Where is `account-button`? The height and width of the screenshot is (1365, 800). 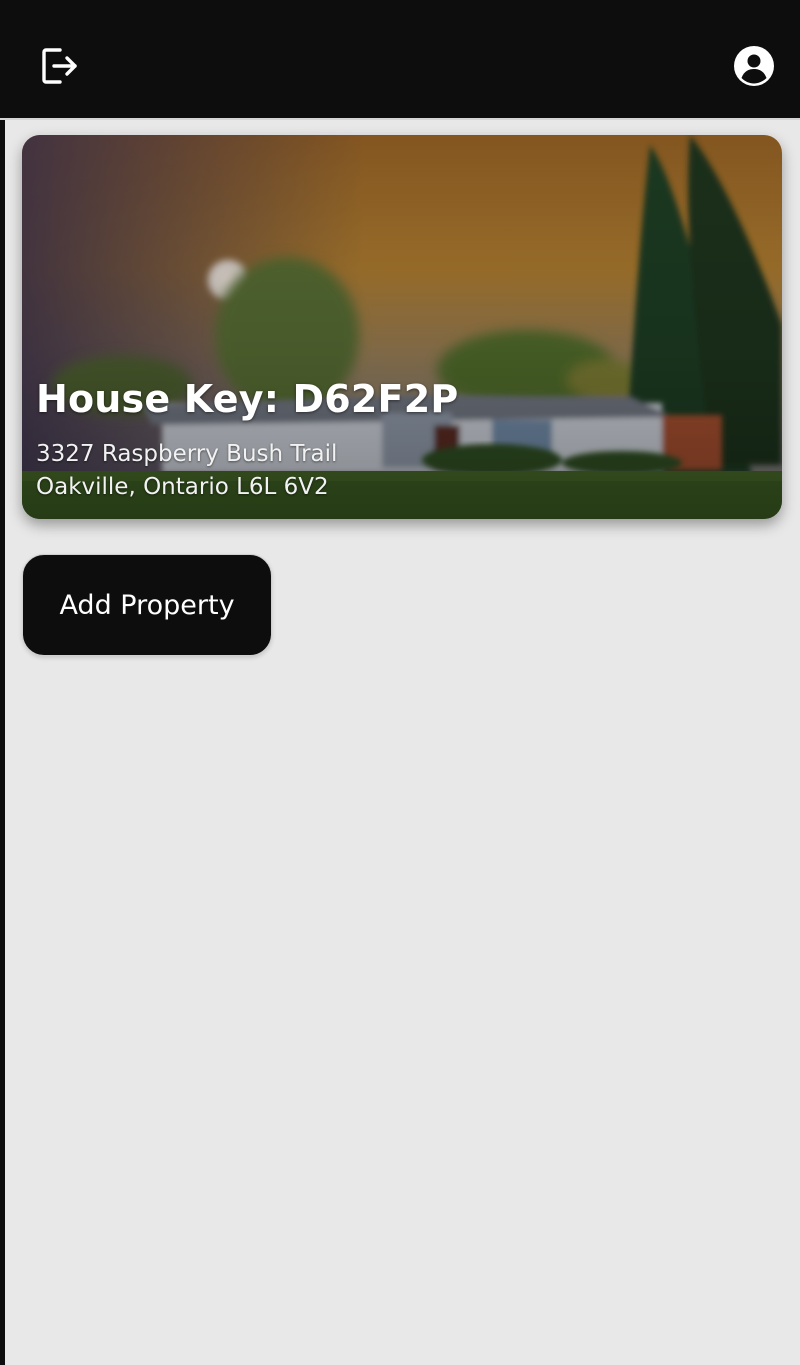
account-button is located at coordinates (754, 66).